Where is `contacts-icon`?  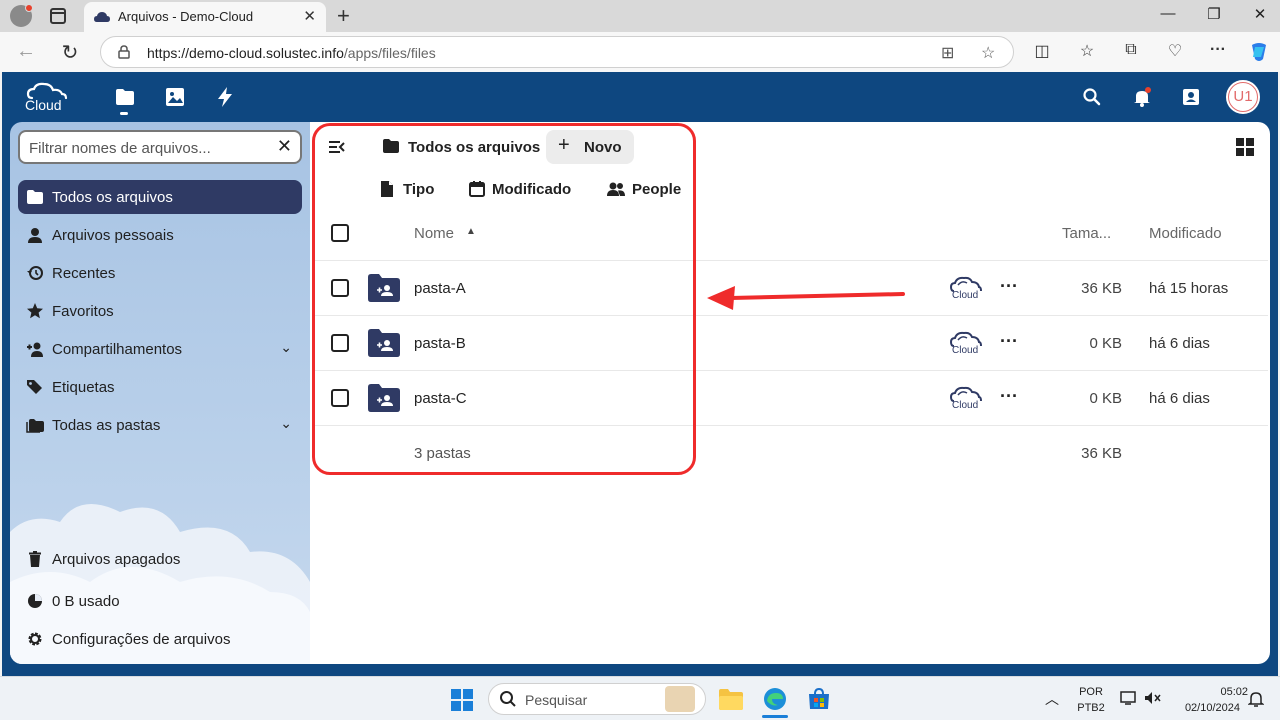
contacts-icon is located at coordinates (1191, 97).